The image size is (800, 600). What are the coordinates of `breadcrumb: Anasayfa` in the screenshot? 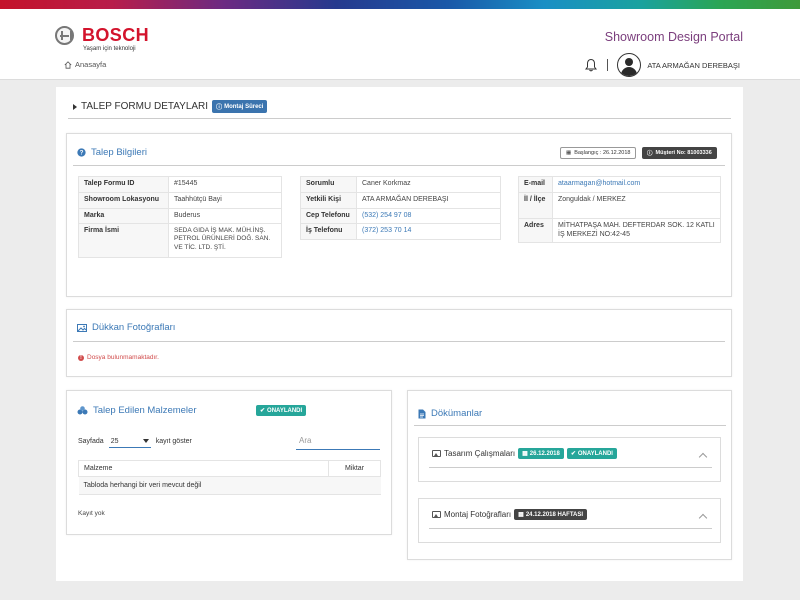 It's located at (85, 64).